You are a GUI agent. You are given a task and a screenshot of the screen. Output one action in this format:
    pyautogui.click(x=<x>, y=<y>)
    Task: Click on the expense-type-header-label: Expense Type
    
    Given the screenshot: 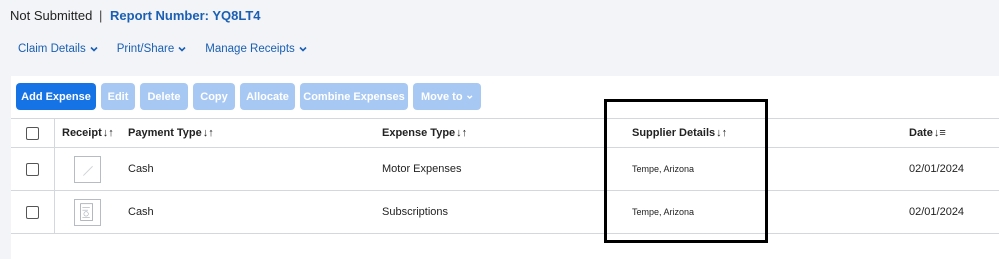 What is the action you would take?
    pyautogui.click(x=419, y=133)
    